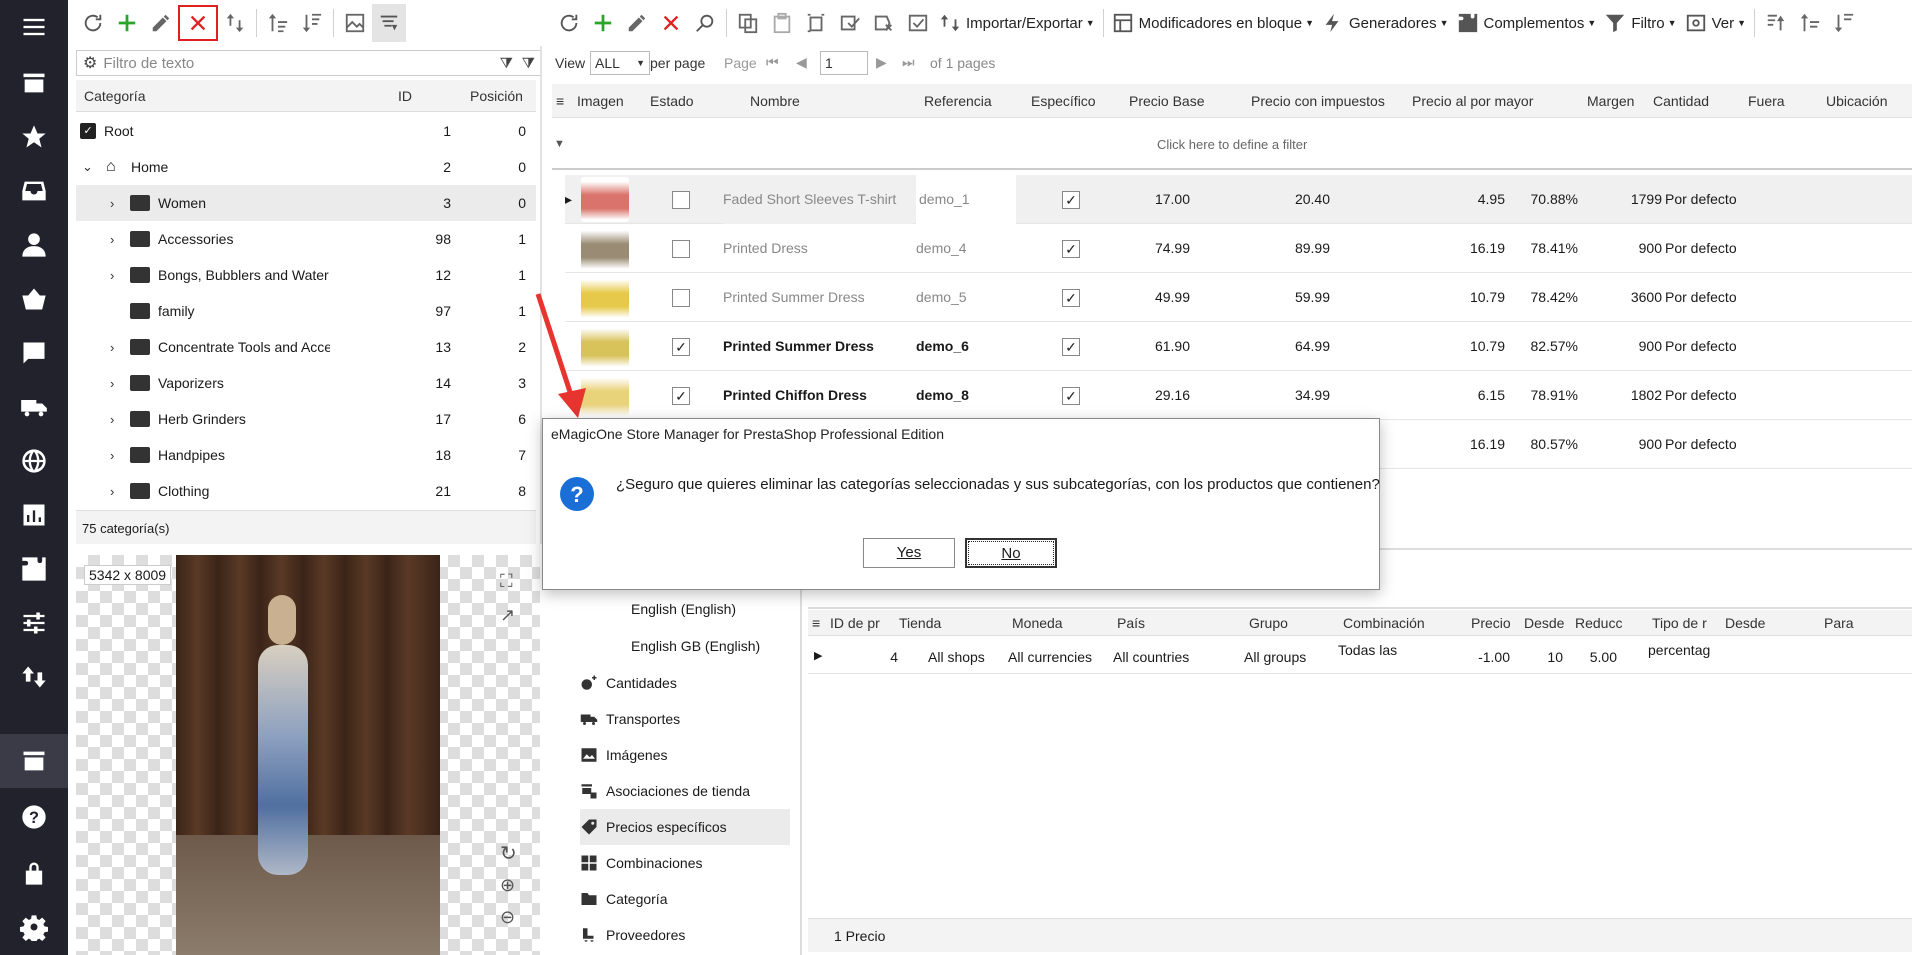  What do you see at coordinates (34, 299) in the screenshot?
I see `basket-icon` at bounding box center [34, 299].